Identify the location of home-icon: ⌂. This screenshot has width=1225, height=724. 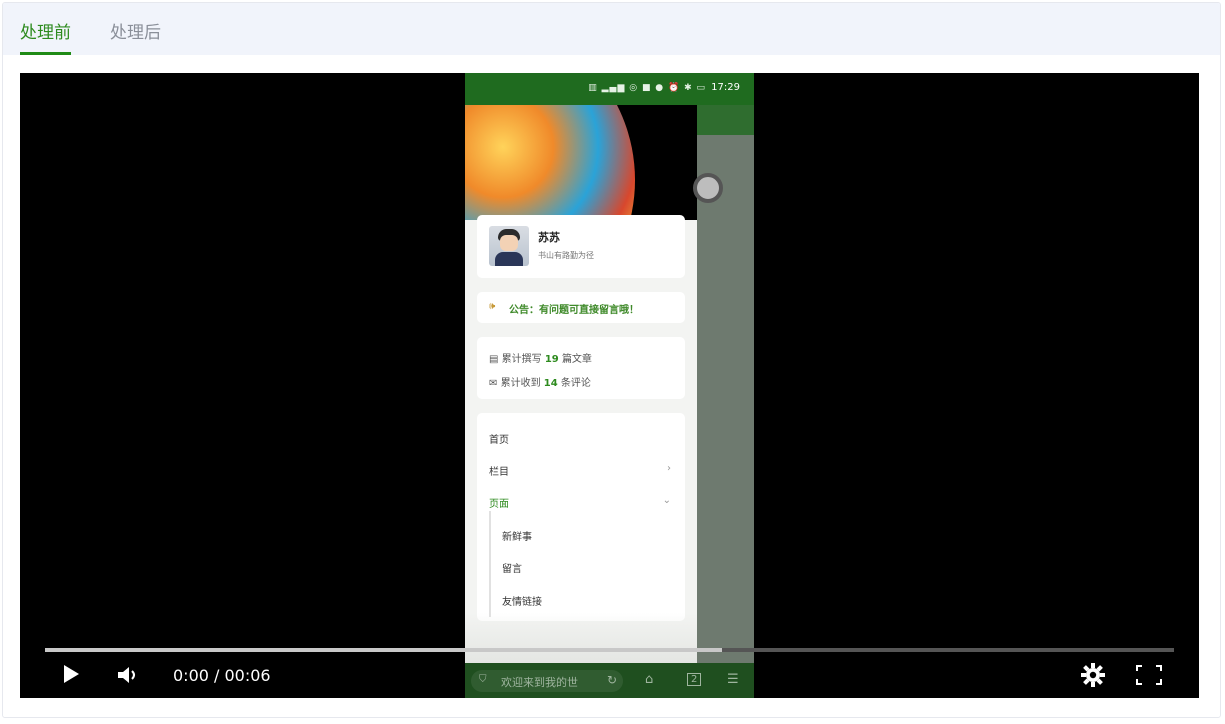
(649, 679).